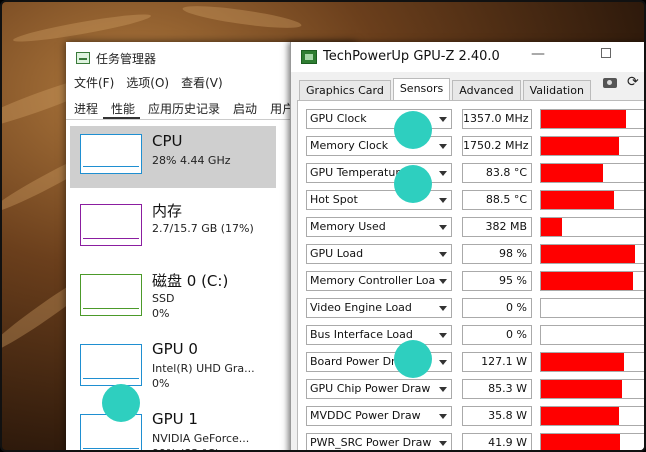 The height and width of the screenshot is (452, 646). Describe the element at coordinates (379, 254) in the screenshot. I see `sensor-name-dropdown: GPU Load` at that location.